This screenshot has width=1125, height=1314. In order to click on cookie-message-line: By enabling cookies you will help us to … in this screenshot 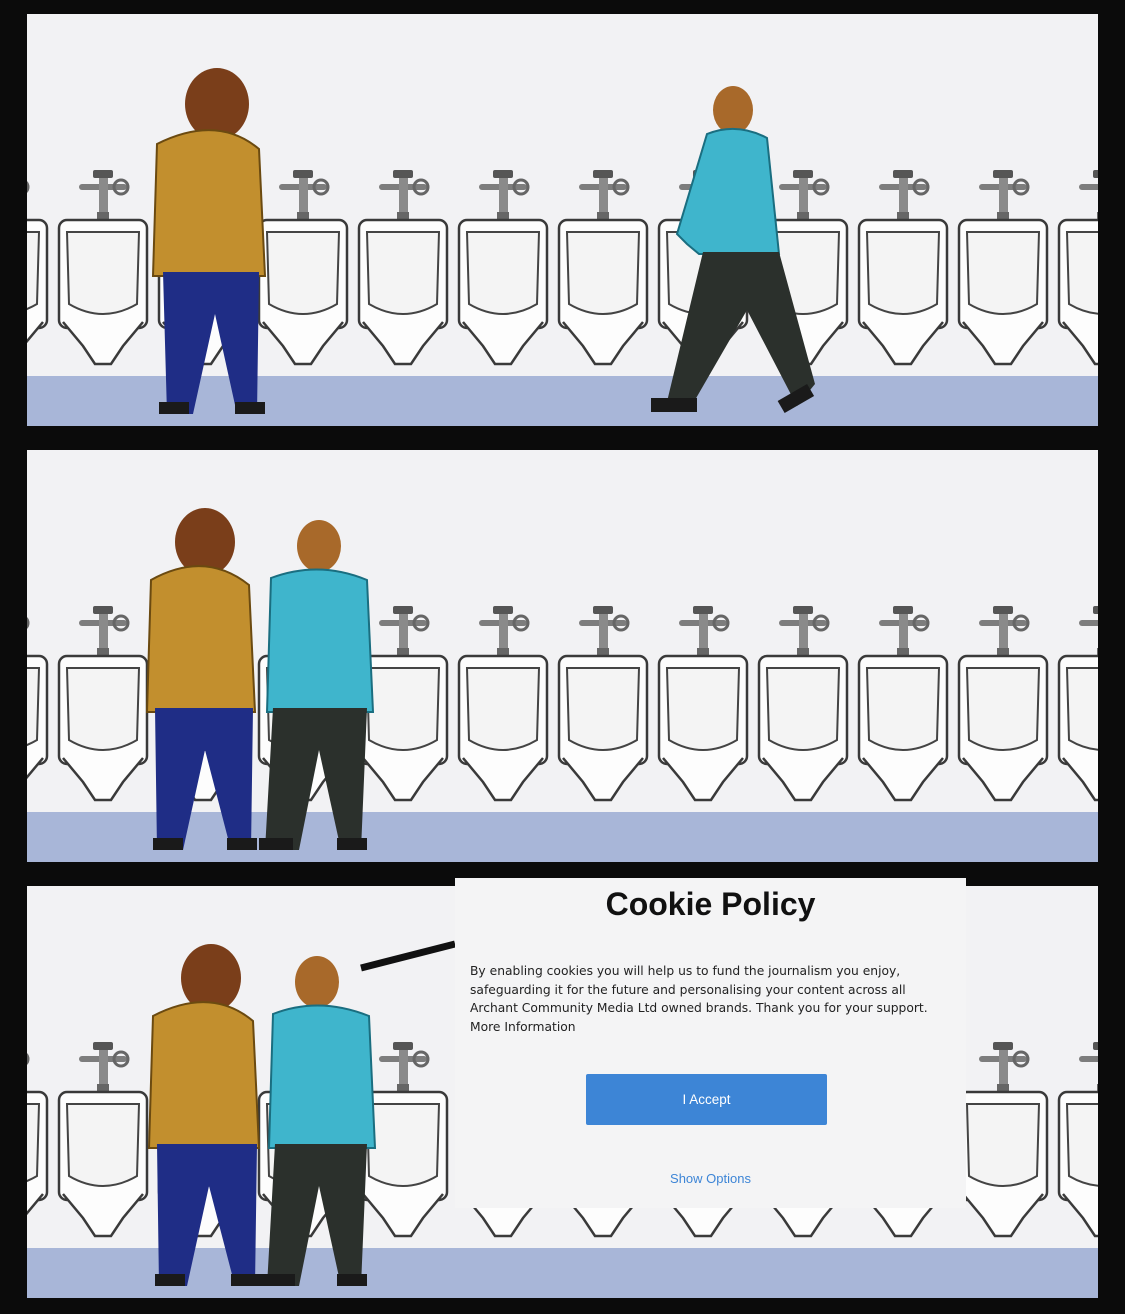, I will do `click(685, 971)`.